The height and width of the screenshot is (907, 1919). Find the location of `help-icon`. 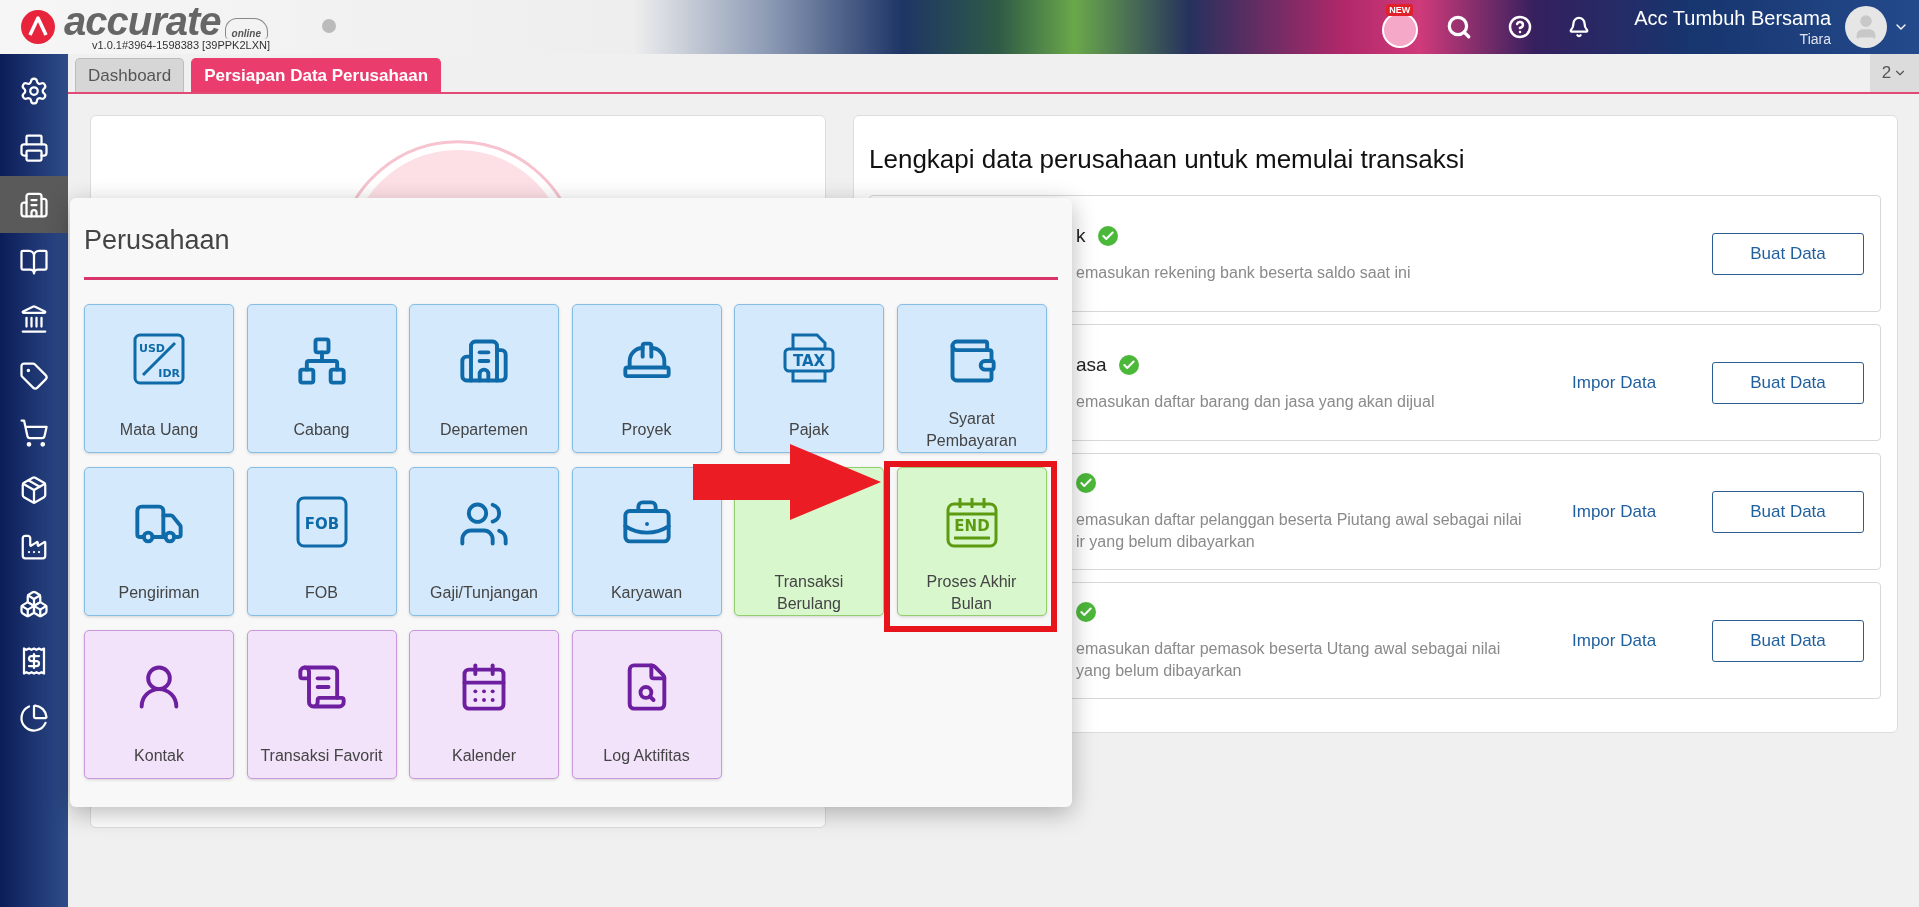

help-icon is located at coordinates (1520, 27).